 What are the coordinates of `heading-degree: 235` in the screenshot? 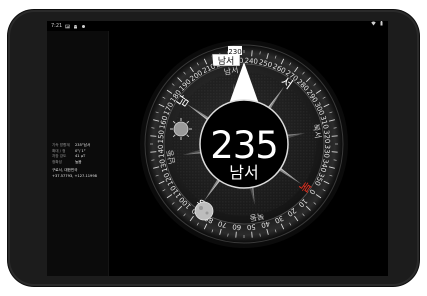 It's located at (244, 145).